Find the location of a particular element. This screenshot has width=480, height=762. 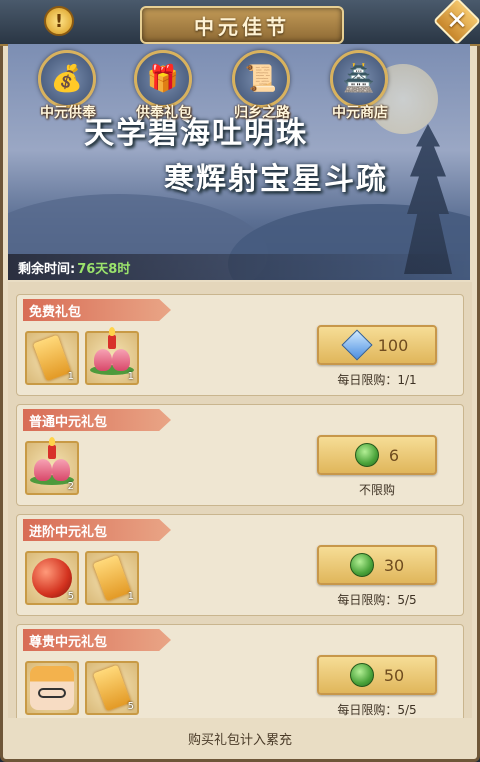

buy-button: 100 is located at coordinates (377, 345).